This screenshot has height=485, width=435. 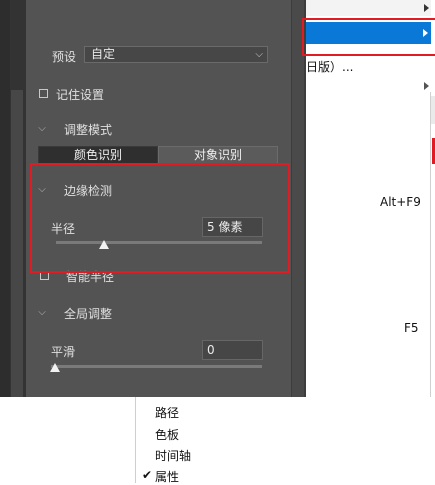 What do you see at coordinates (167, 476) in the screenshot?
I see `menu-item-properties: 属性` at bounding box center [167, 476].